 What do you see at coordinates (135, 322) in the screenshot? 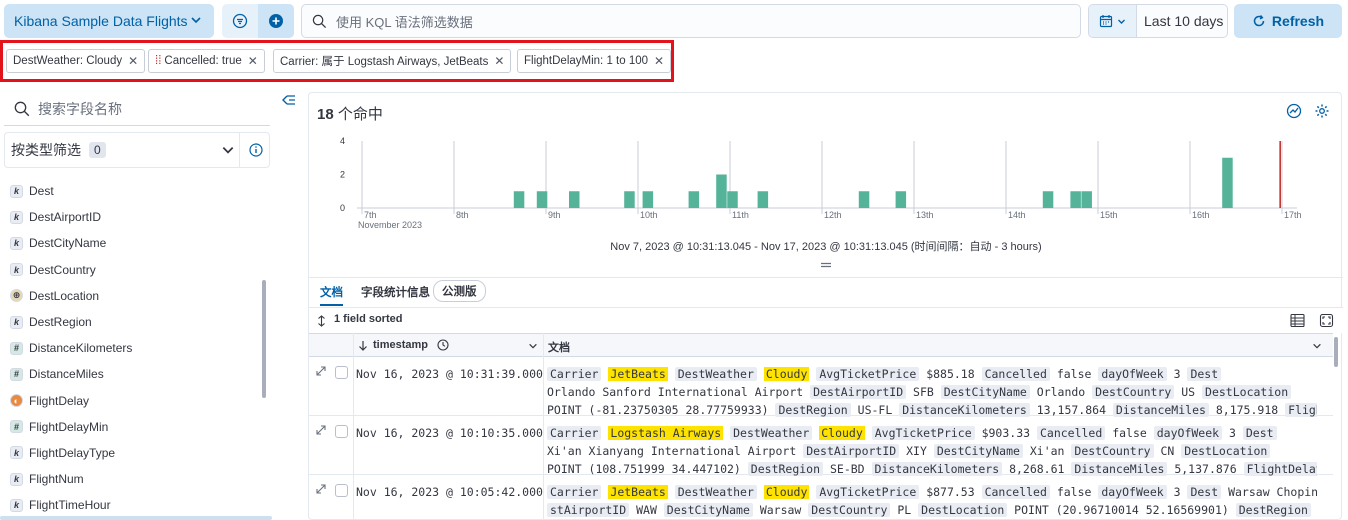
I see `field-item: k DestRegion` at bounding box center [135, 322].